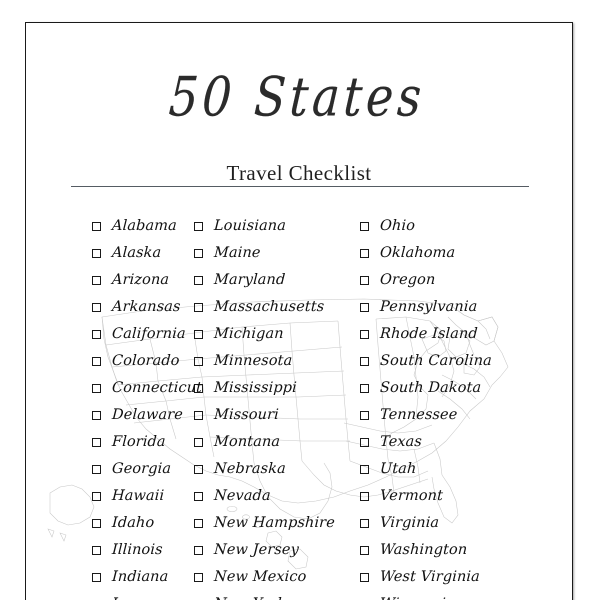 This screenshot has height=600, width=600. Describe the element at coordinates (198, 415) in the screenshot. I see `checkbox-missouri` at that location.